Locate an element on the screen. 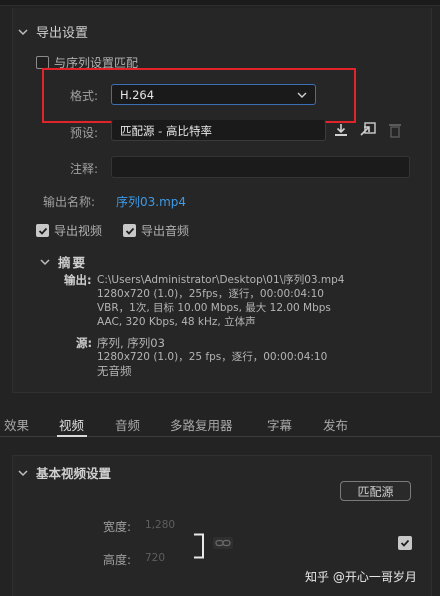 This screenshot has width=440, height=596. height-label: 高度: is located at coordinates (117, 560).